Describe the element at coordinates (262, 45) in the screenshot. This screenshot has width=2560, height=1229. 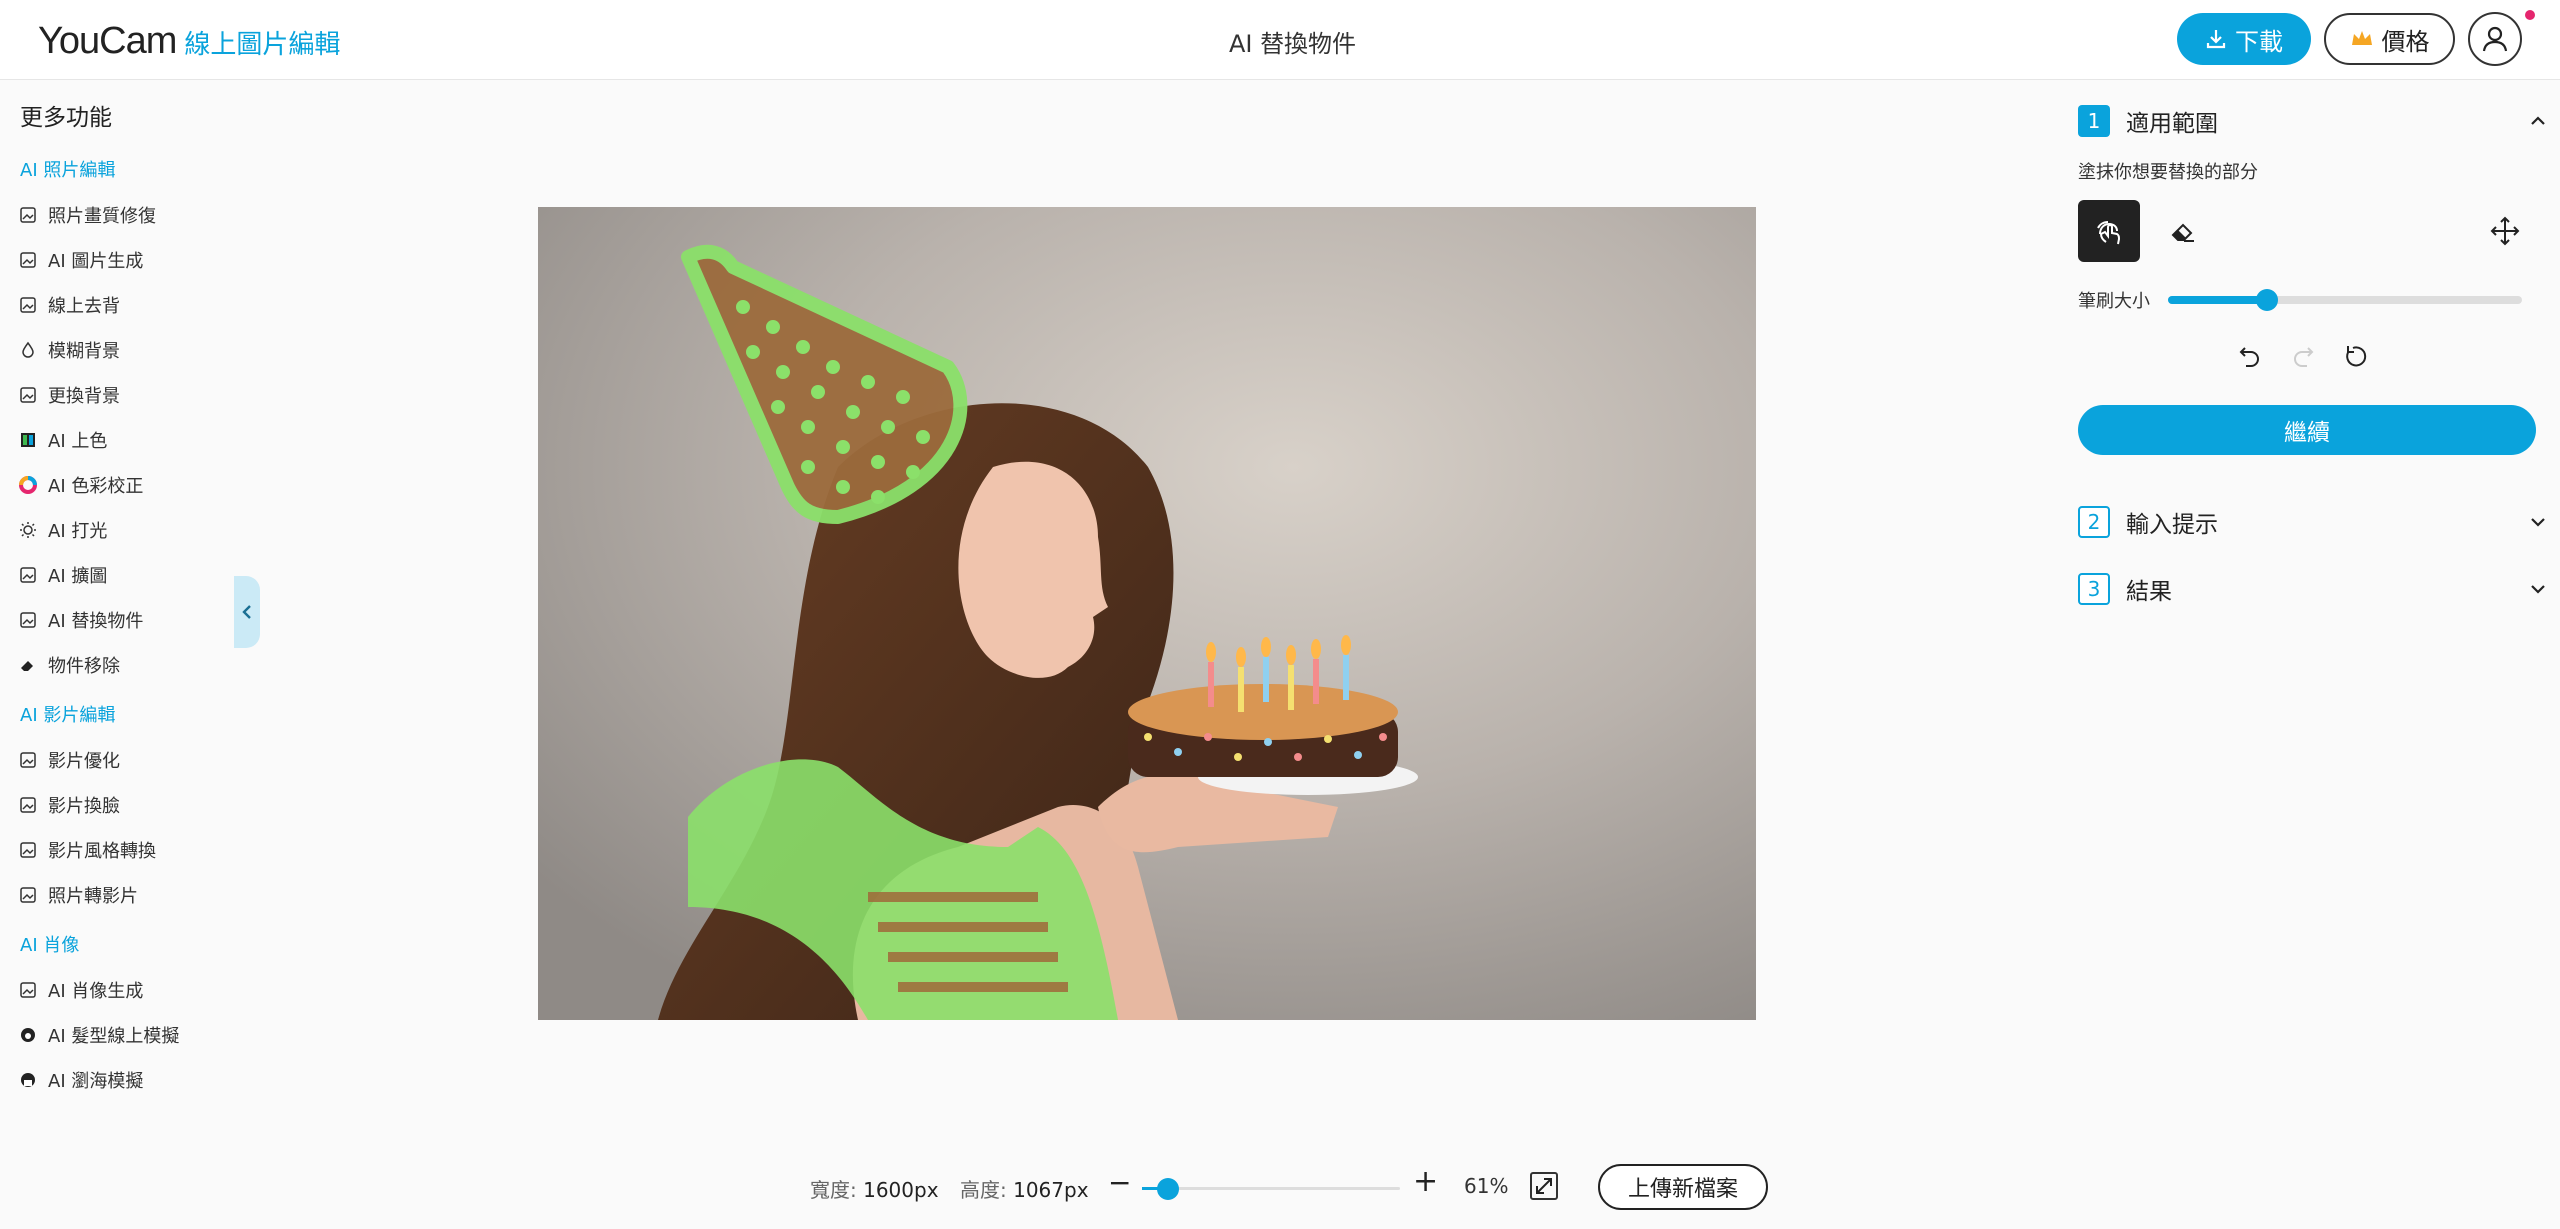
I see `logo-subtitle: 線上圖片編輯` at that location.